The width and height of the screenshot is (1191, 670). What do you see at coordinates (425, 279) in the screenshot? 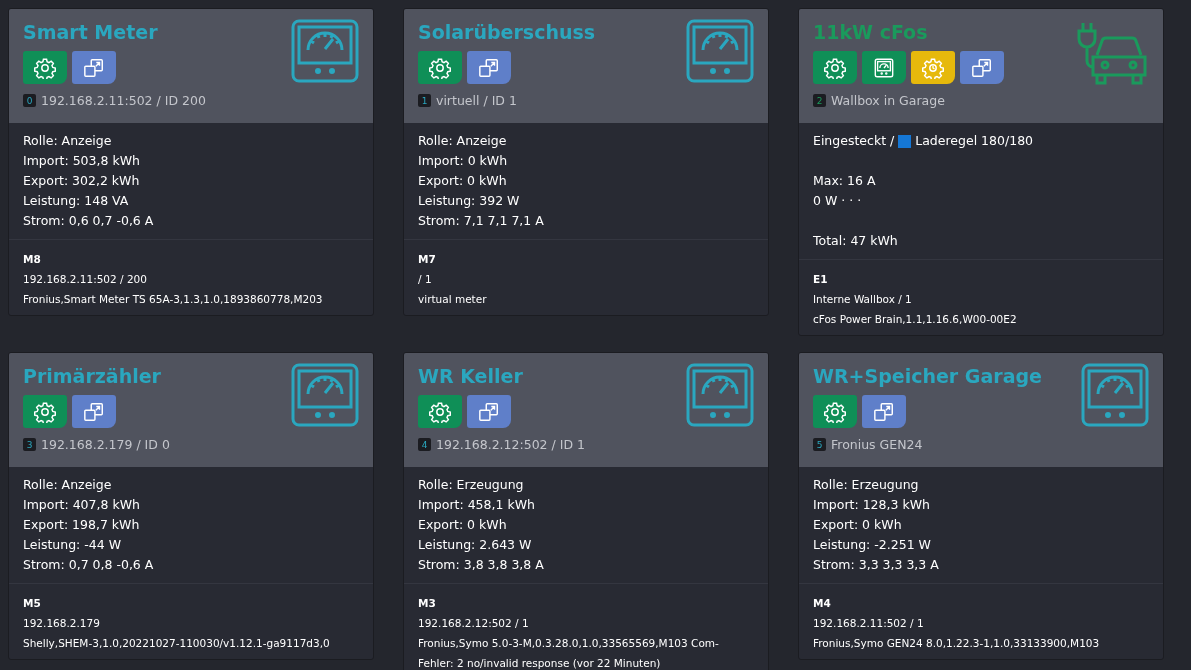
I see `device-info: / 1` at bounding box center [425, 279].